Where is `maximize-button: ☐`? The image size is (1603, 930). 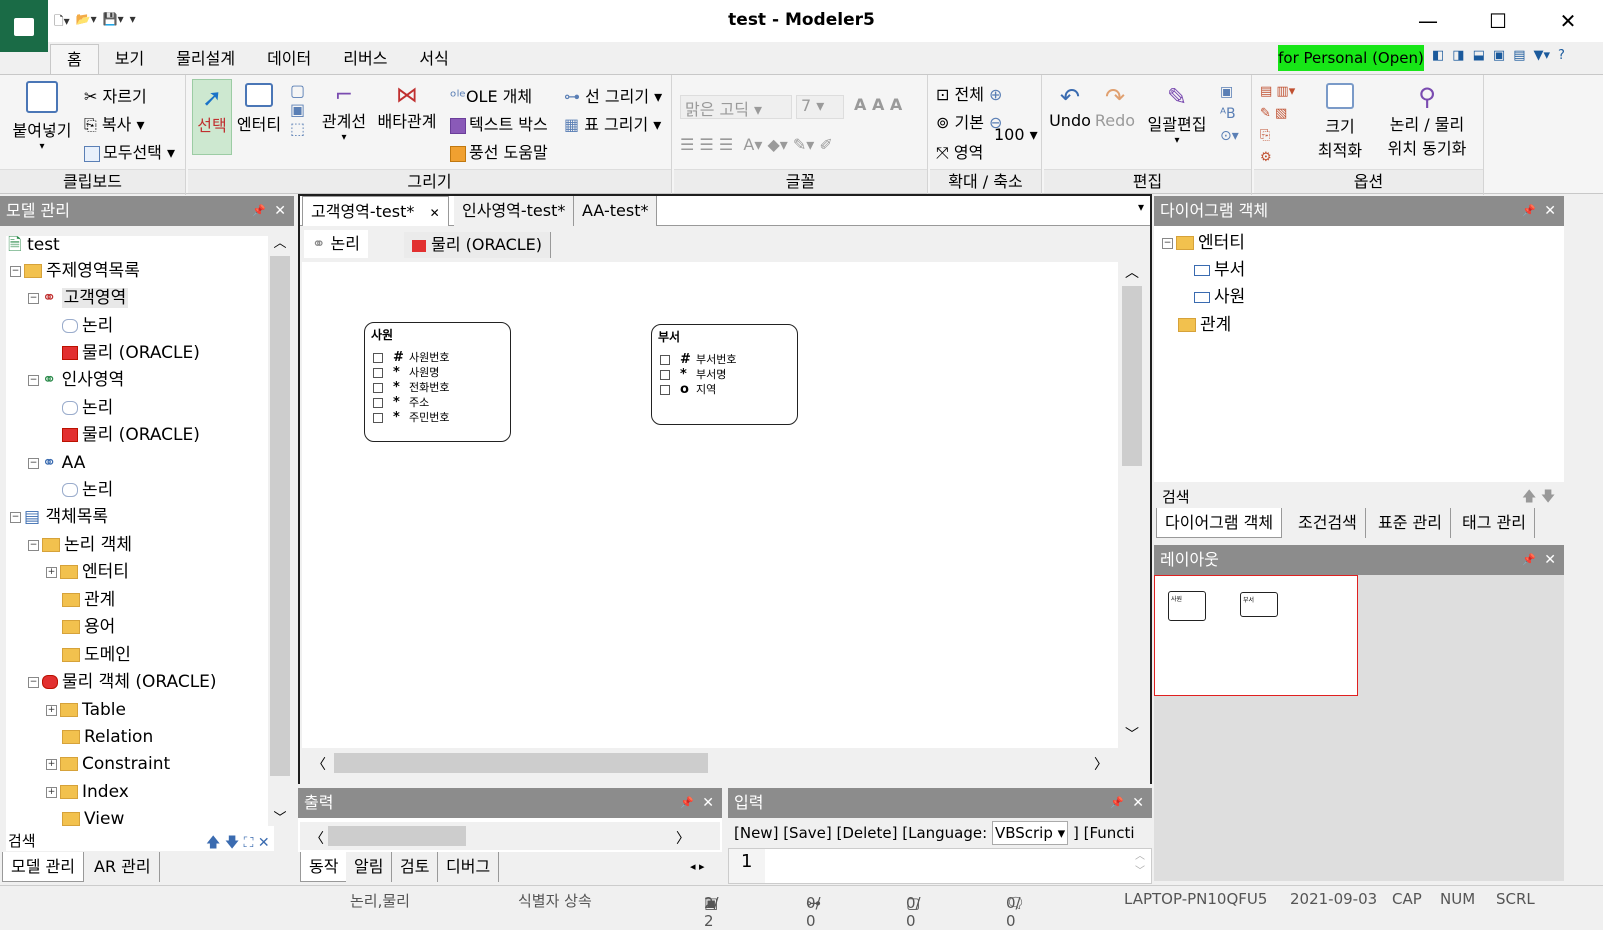
maximize-button: ☐ is located at coordinates (1498, 21).